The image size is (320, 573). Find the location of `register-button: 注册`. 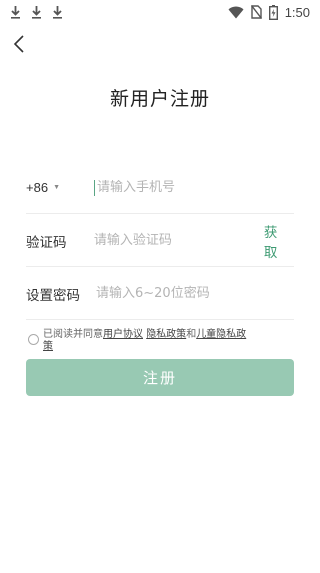

register-button: 注册 is located at coordinates (160, 377).